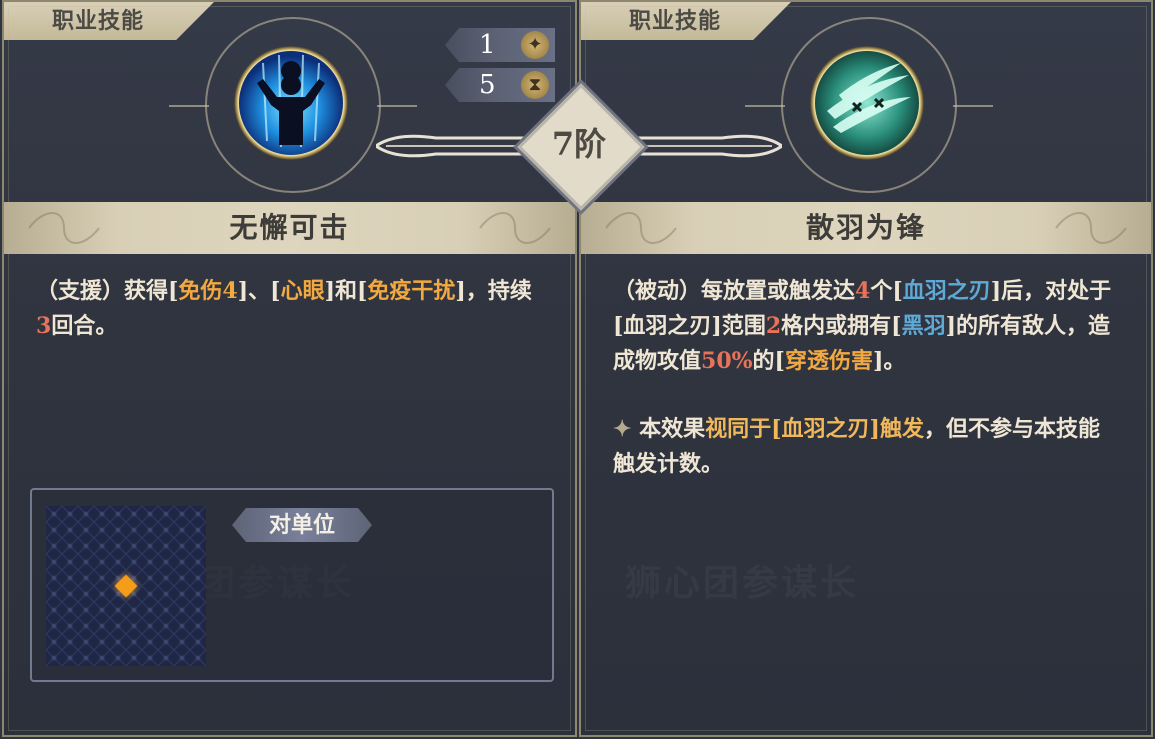 This screenshot has width=1155, height=739. What do you see at coordinates (487, 85) in the screenshot?
I see `cooldown-value: 5` at bounding box center [487, 85].